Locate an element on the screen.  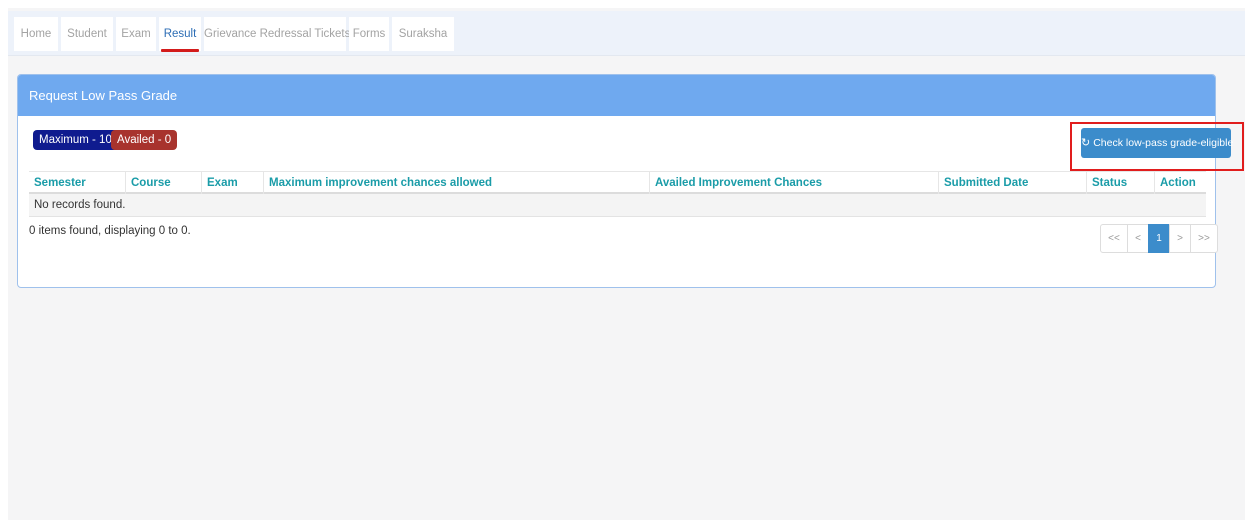
empty-table-row: No records found. is located at coordinates (617, 205).